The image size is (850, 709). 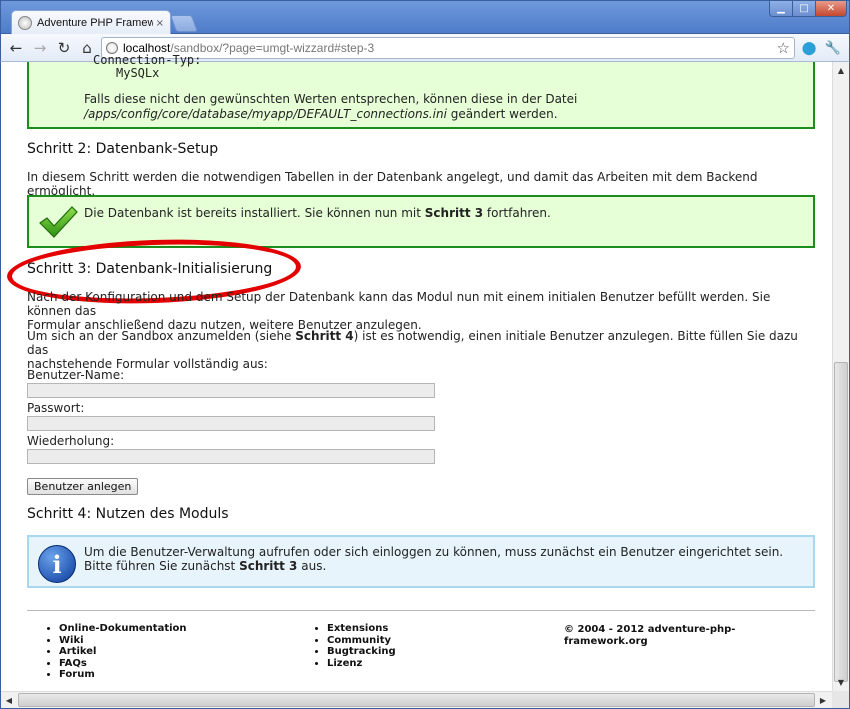 I want to click on maximize-button: □, so click(x=804, y=8).